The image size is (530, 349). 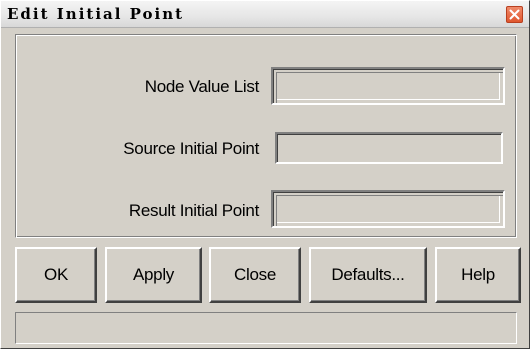 I want to click on window-title: Edit Initial Point, so click(x=96, y=14).